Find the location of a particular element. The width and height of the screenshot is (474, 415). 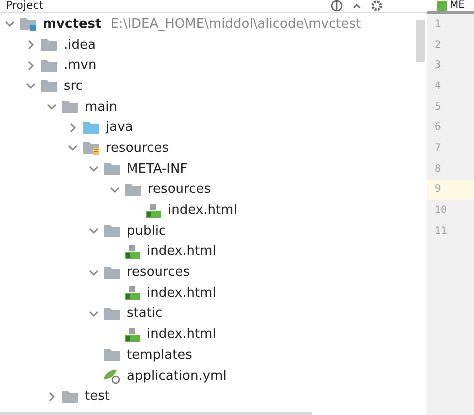

item-label: public is located at coordinates (146, 231).